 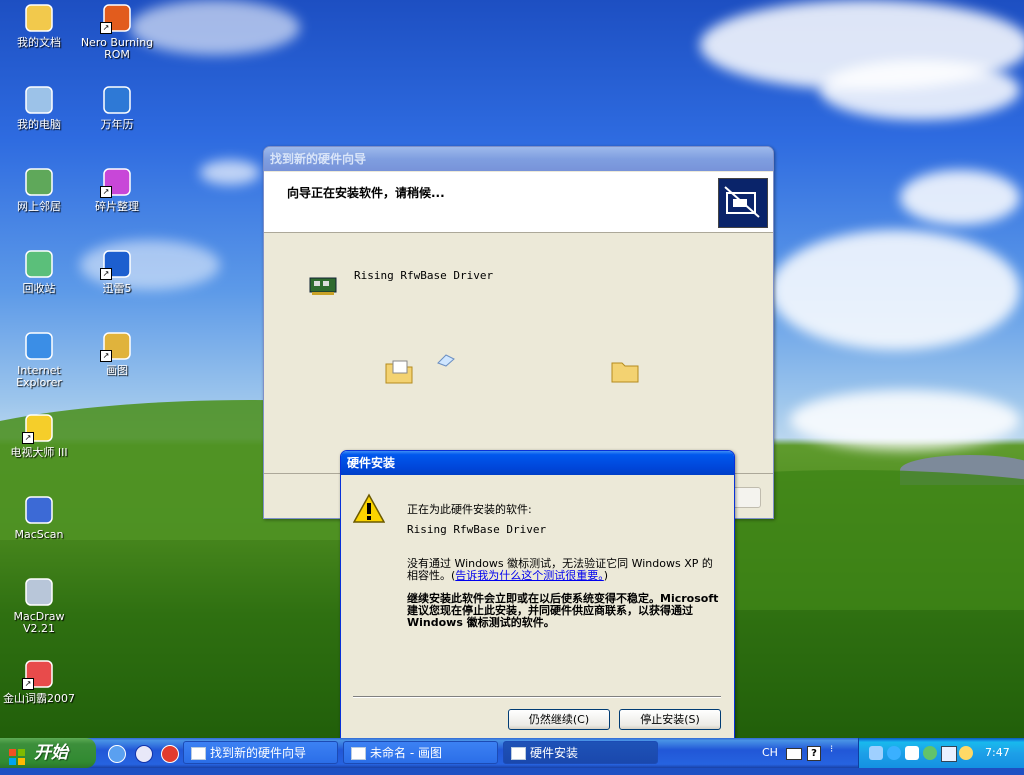 I want to click on language-indicator: CH, so click(x=770, y=752).